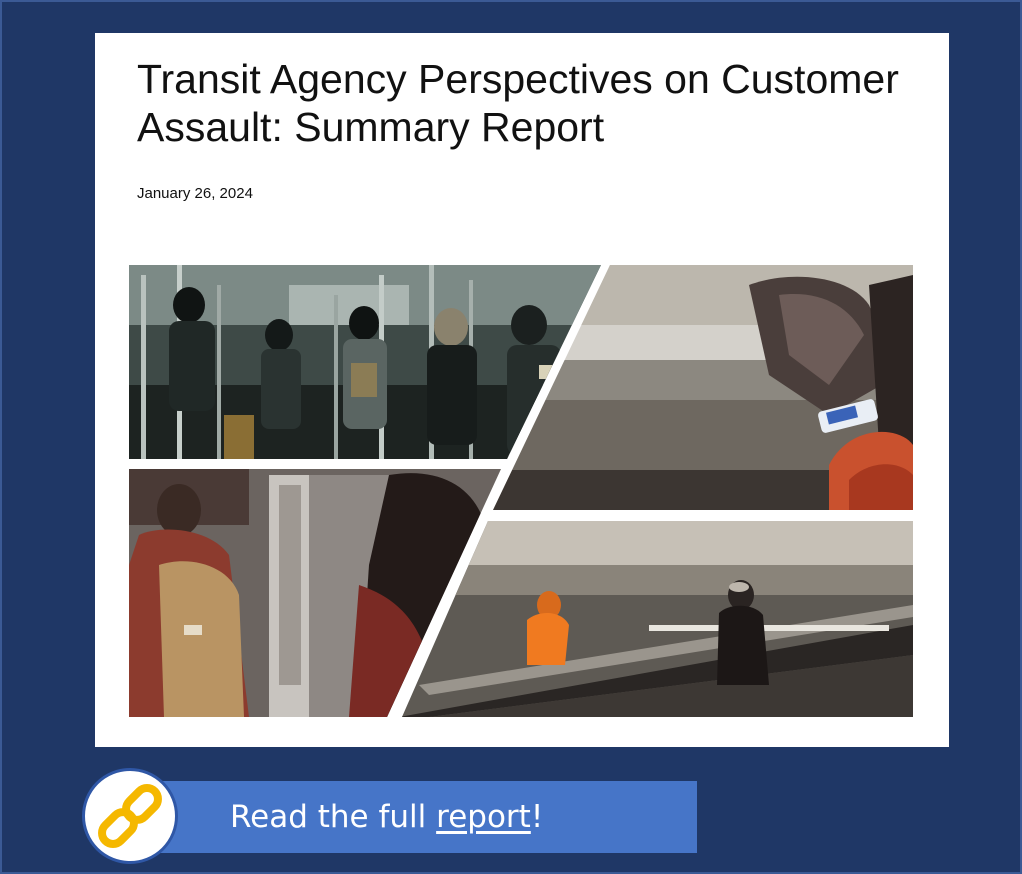 The width and height of the screenshot is (1022, 874). I want to click on read-report-text: Read the full report!, so click(386, 817).